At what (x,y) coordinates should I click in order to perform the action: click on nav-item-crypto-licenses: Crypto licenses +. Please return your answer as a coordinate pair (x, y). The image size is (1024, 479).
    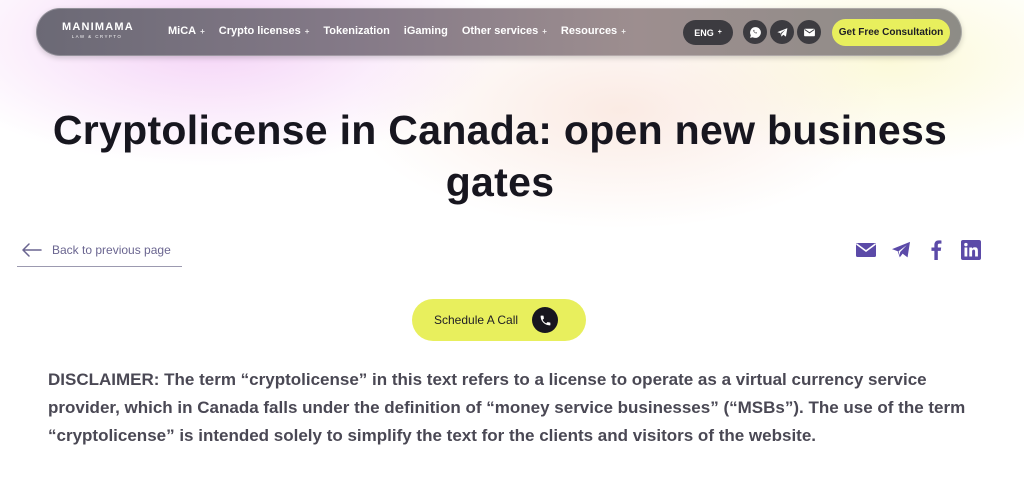
    Looking at the image, I should click on (264, 31).